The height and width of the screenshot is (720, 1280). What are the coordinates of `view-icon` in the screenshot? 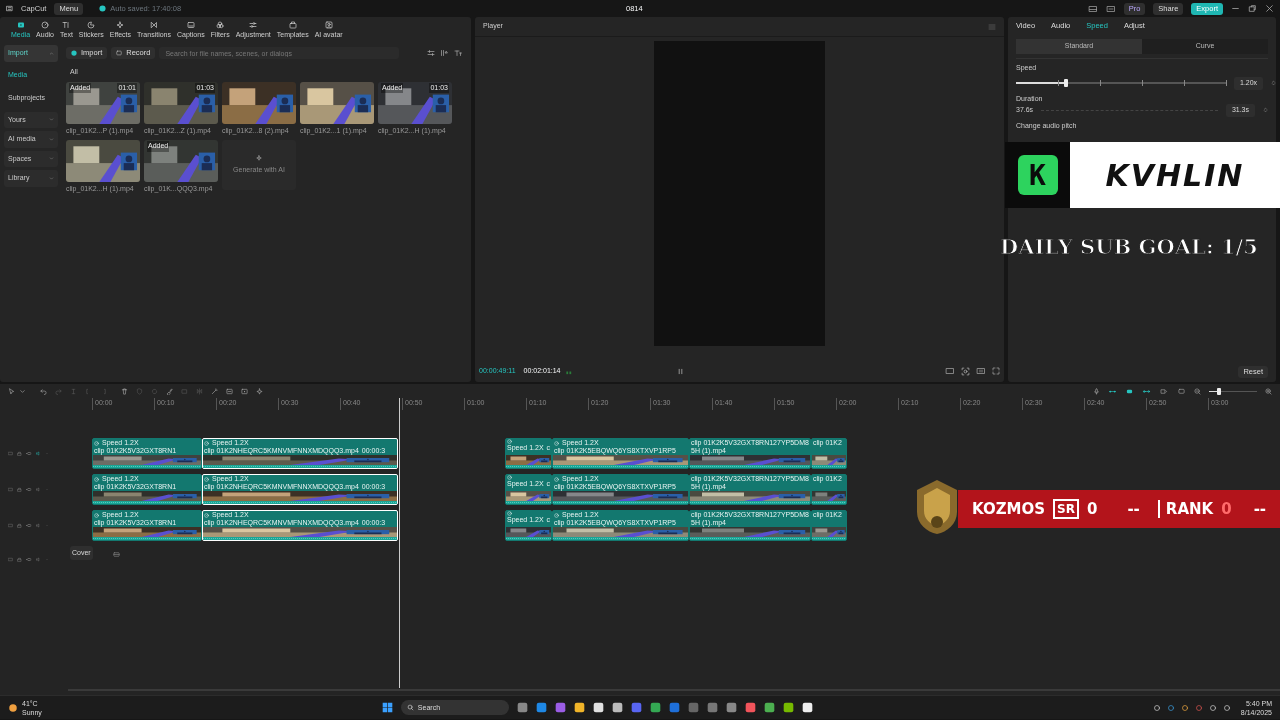 It's located at (444, 53).